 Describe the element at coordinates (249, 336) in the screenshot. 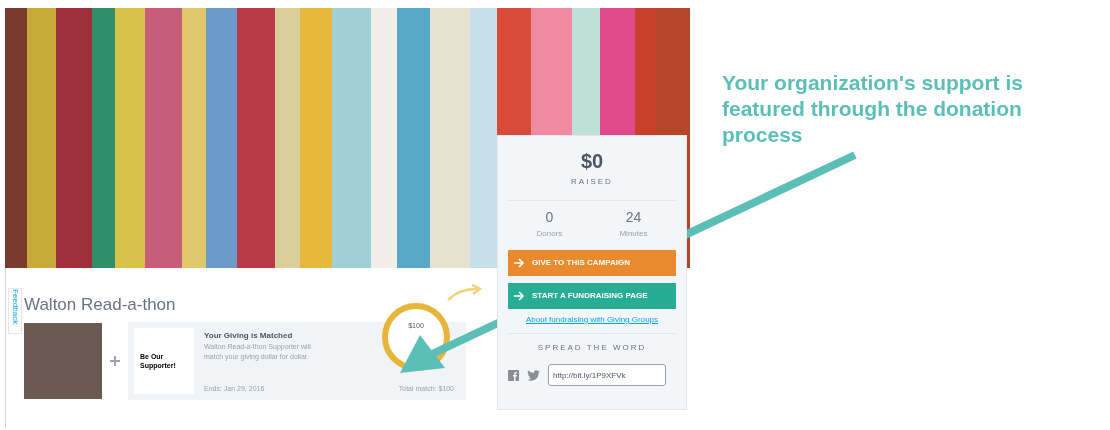

I see `match-heading: Your Giving is Matched` at that location.